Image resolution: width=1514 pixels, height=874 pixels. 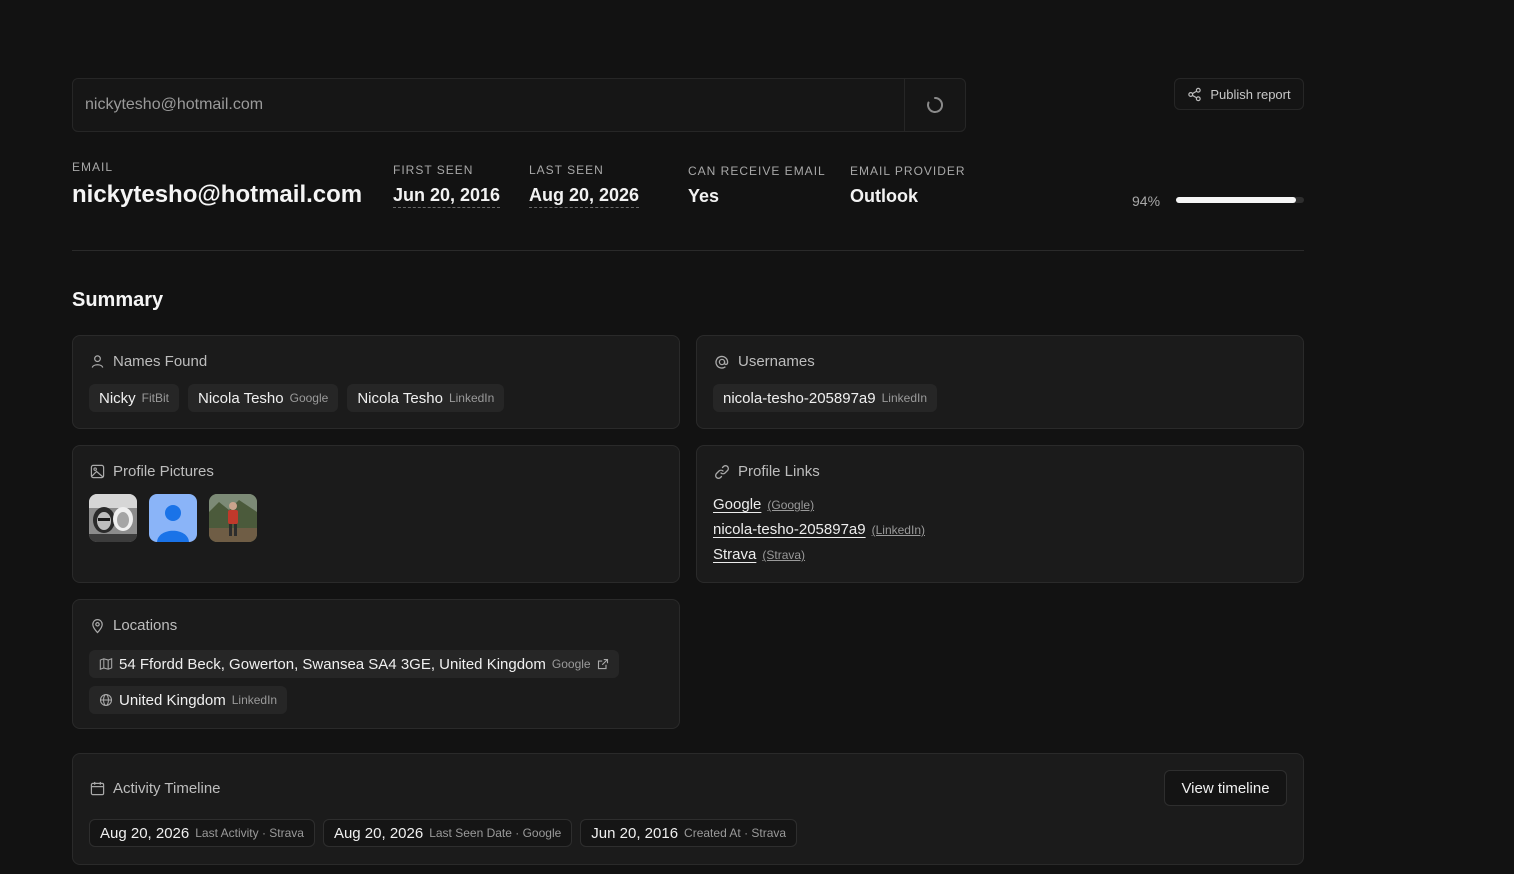 What do you see at coordinates (167, 788) in the screenshot?
I see `activity-timeline-title: Activity Timeline` at bounding box center [167, 788].